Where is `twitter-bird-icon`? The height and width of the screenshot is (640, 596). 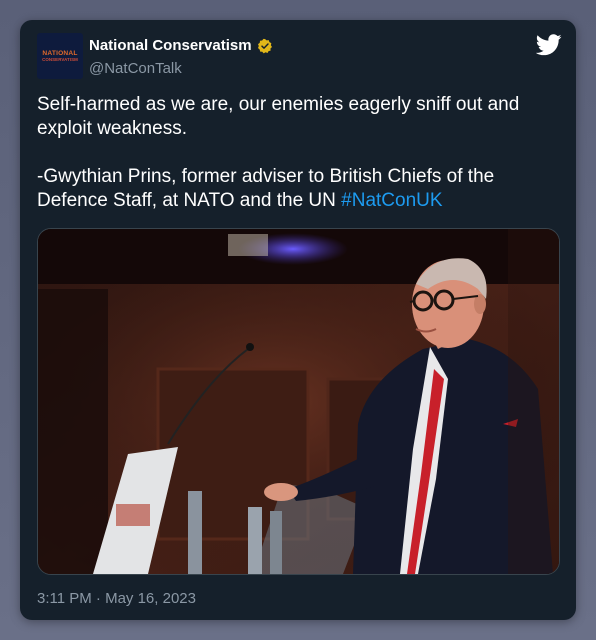
twitter-bird-icon is located at coordinates (549, 45).